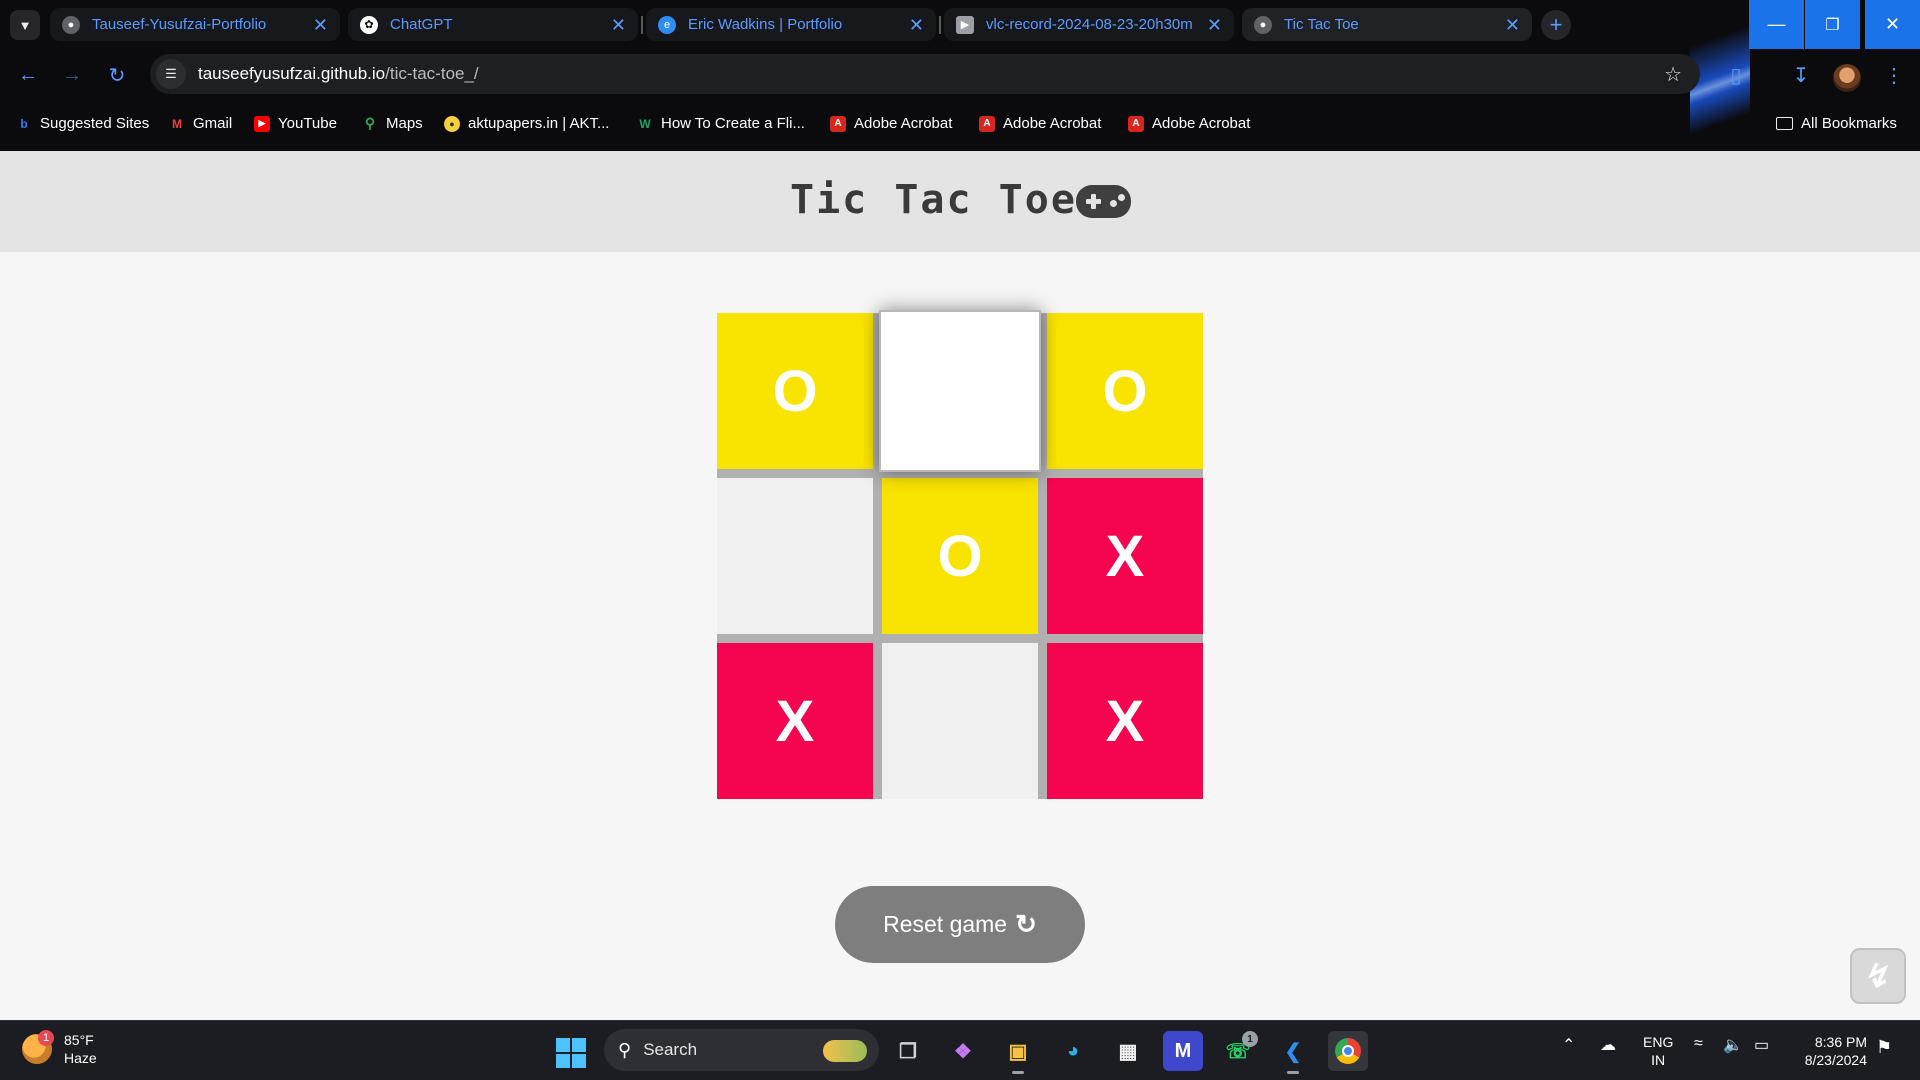 The height and width of the screenshot is (1080, 1920). What do you see at coordinates (1847, 78) in the screenshot?
I see `profile-avatar` at bounding box center [1847, 78].